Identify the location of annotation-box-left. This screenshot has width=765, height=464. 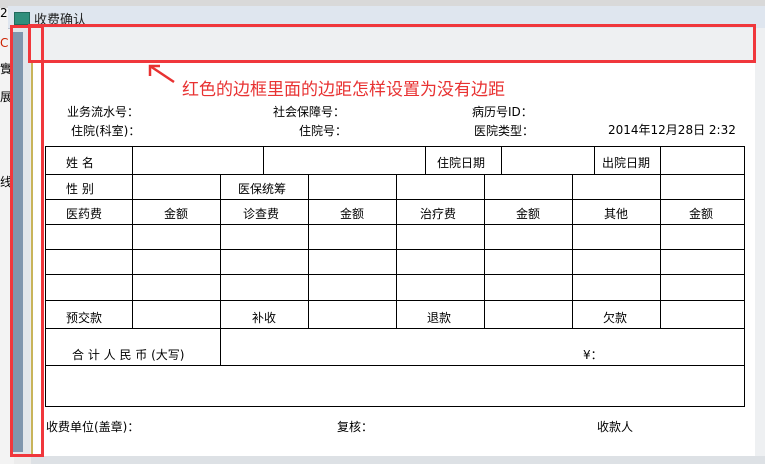
(27, 241).